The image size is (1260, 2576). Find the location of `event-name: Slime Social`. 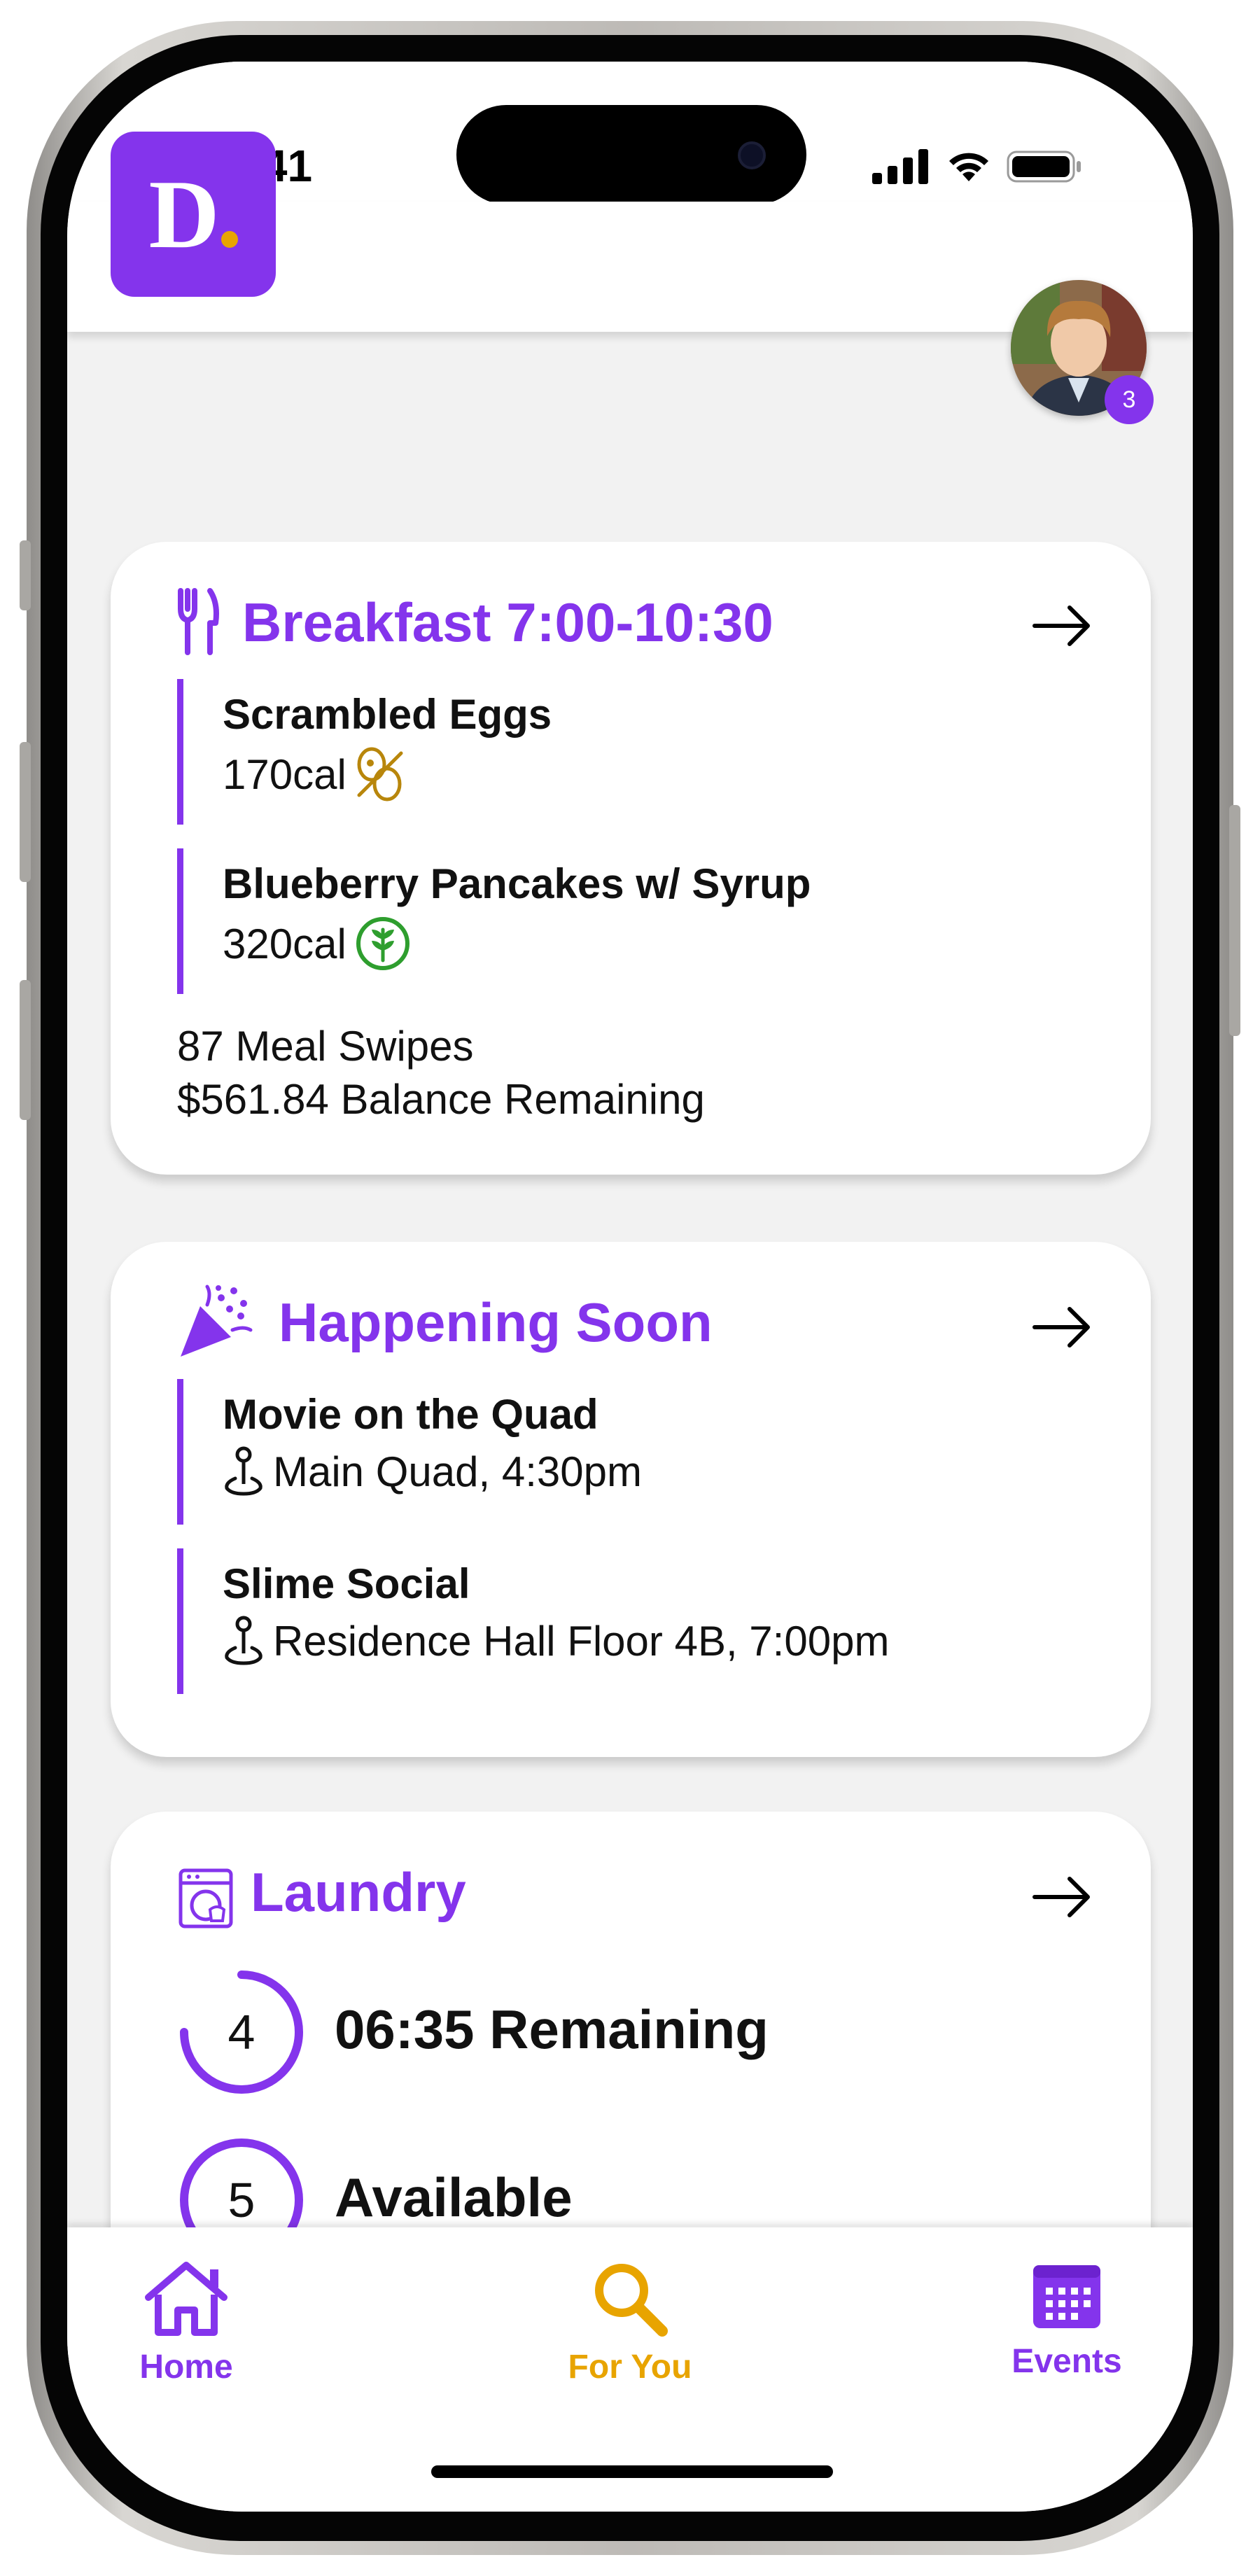

event-name: Slime Social is located at coordinates (346, 1583).